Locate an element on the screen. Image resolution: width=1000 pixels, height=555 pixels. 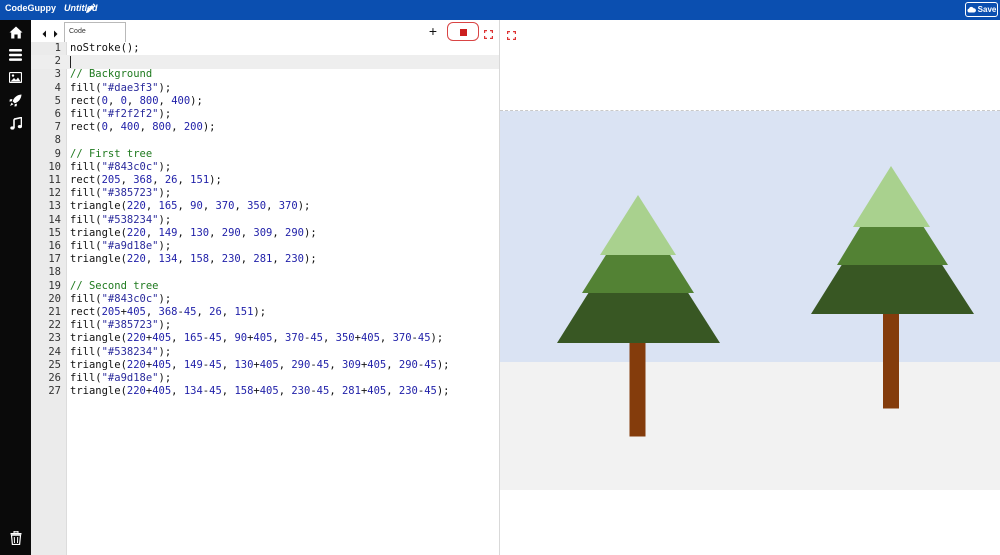
line-number: 23 is located at coordinates (54, 338).